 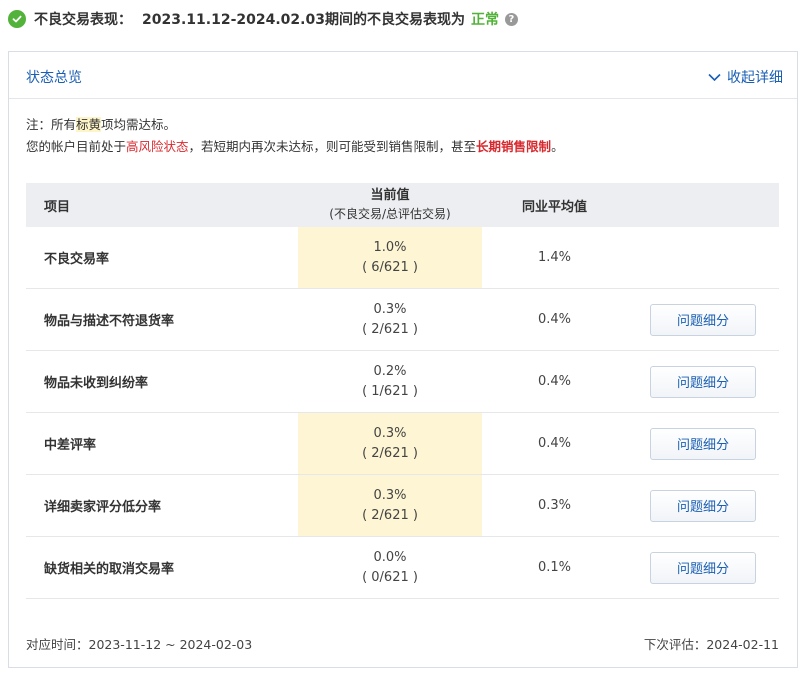 I want to click on status-value: 正常, so click(x=484, y=20).